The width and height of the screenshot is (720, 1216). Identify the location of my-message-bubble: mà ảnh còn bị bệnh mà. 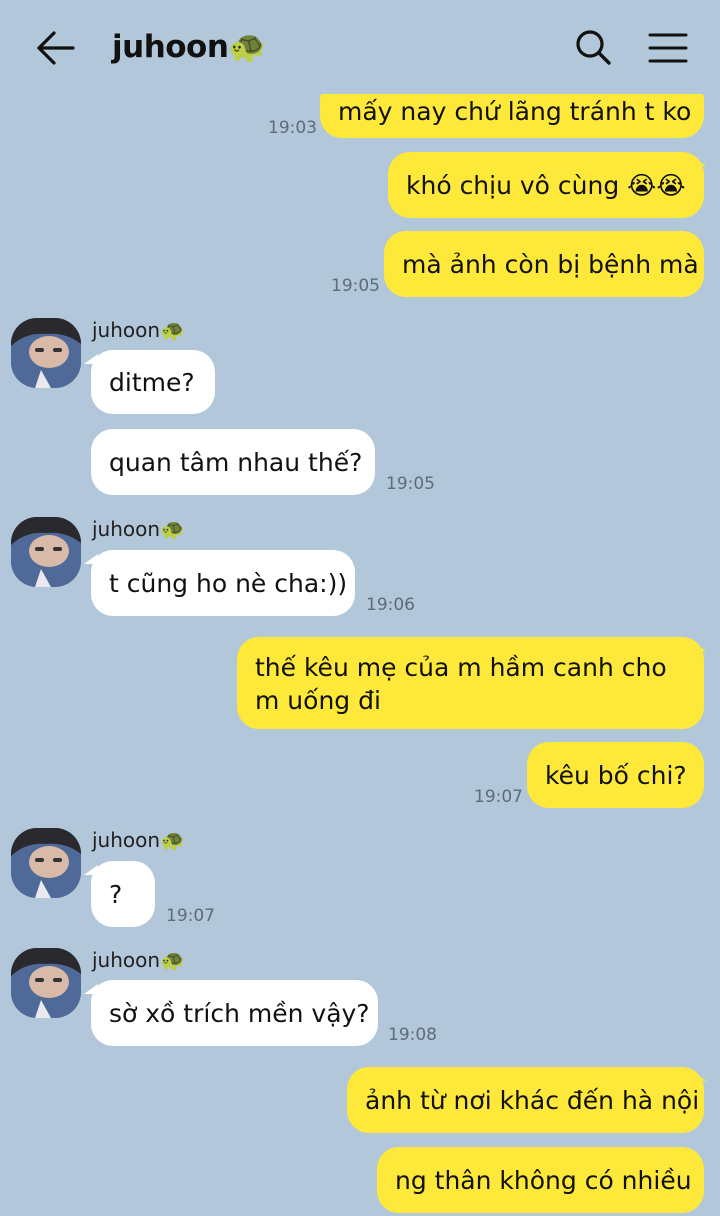
(544, 264).